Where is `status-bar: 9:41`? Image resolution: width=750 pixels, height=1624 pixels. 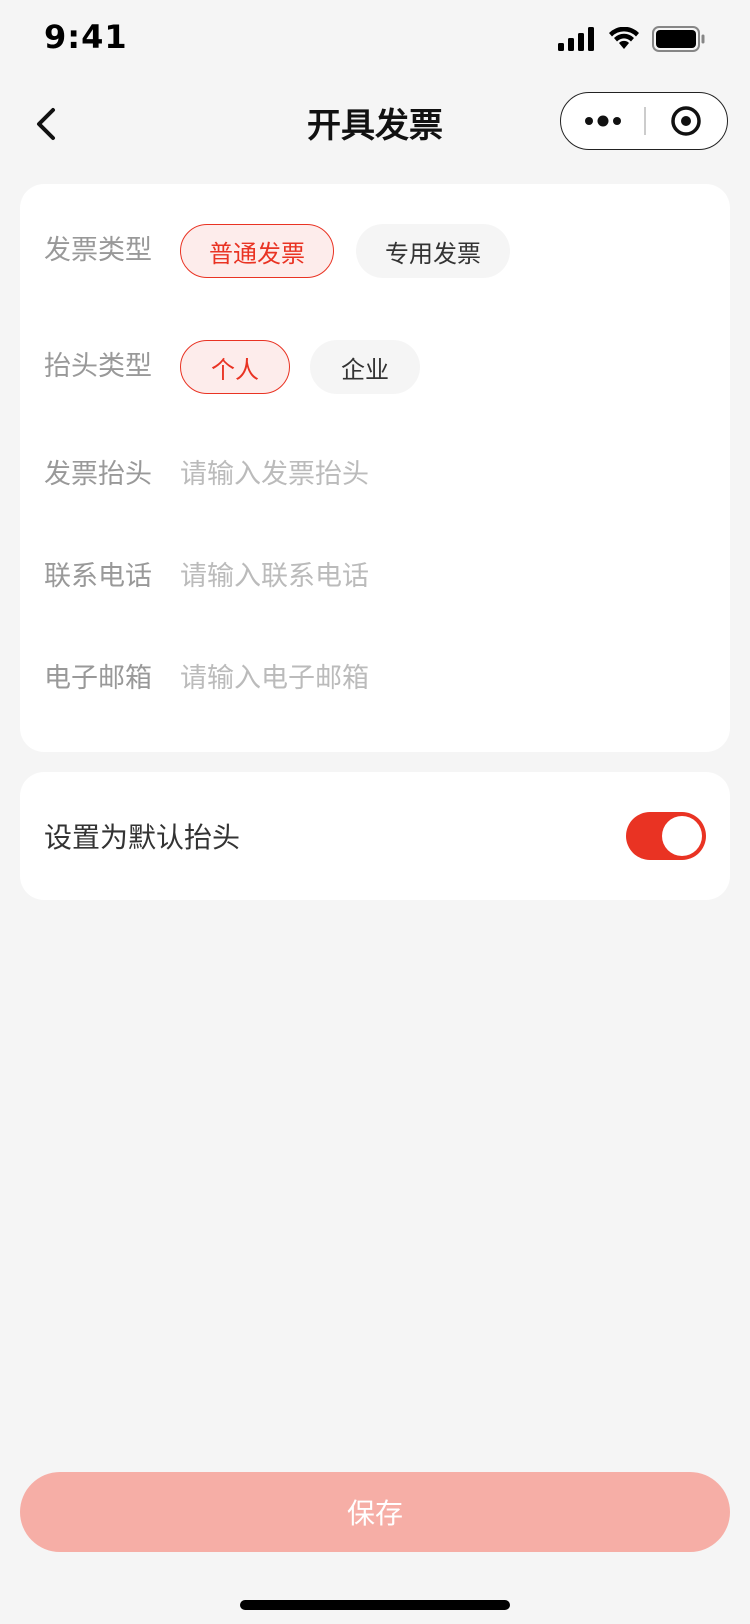 status-bar: 9:41 is located at coordinates (375, 44).